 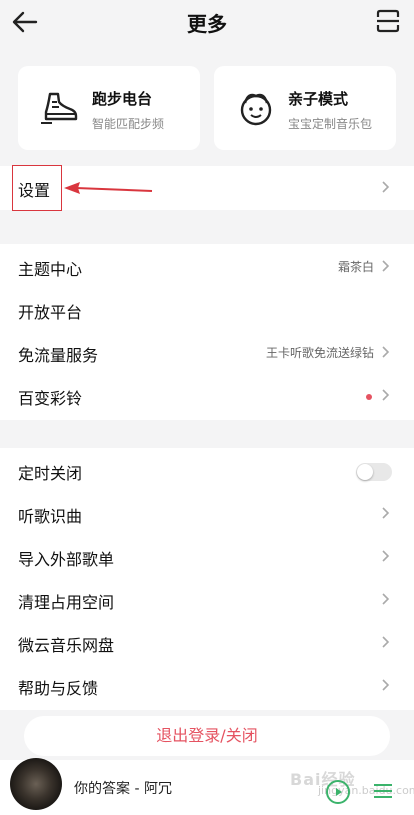 What do you see at coordinates (207, 600) in the screenshot?
I see `list-item-clear-storage: 清理占用空间` at bounding box center [207, 600].